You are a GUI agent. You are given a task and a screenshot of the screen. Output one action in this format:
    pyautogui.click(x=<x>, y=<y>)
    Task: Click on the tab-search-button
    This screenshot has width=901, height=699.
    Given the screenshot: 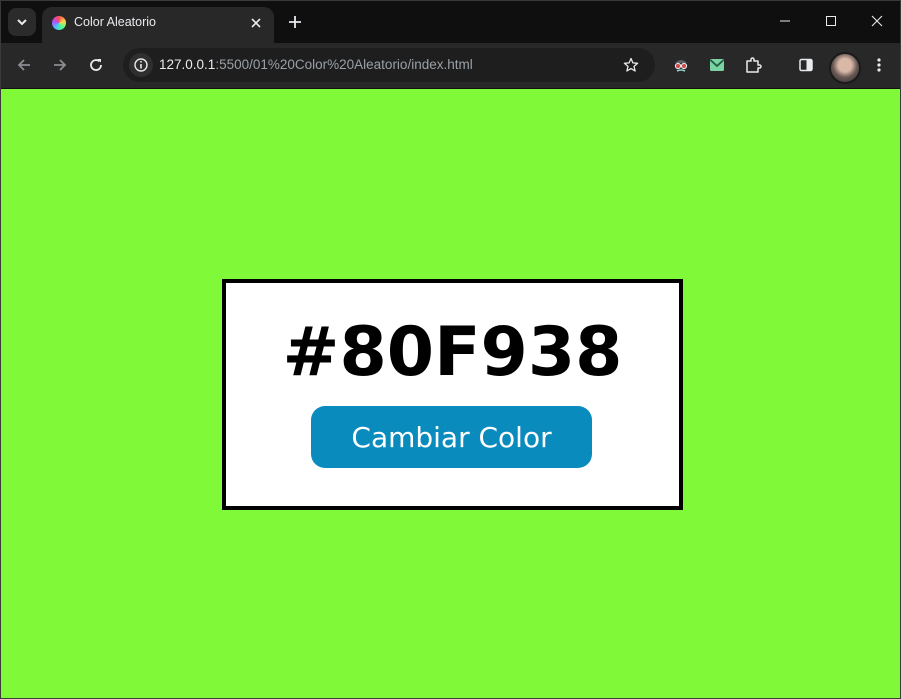 What is the action you would take?
    pyautogui.click(x=22, y=22)
    